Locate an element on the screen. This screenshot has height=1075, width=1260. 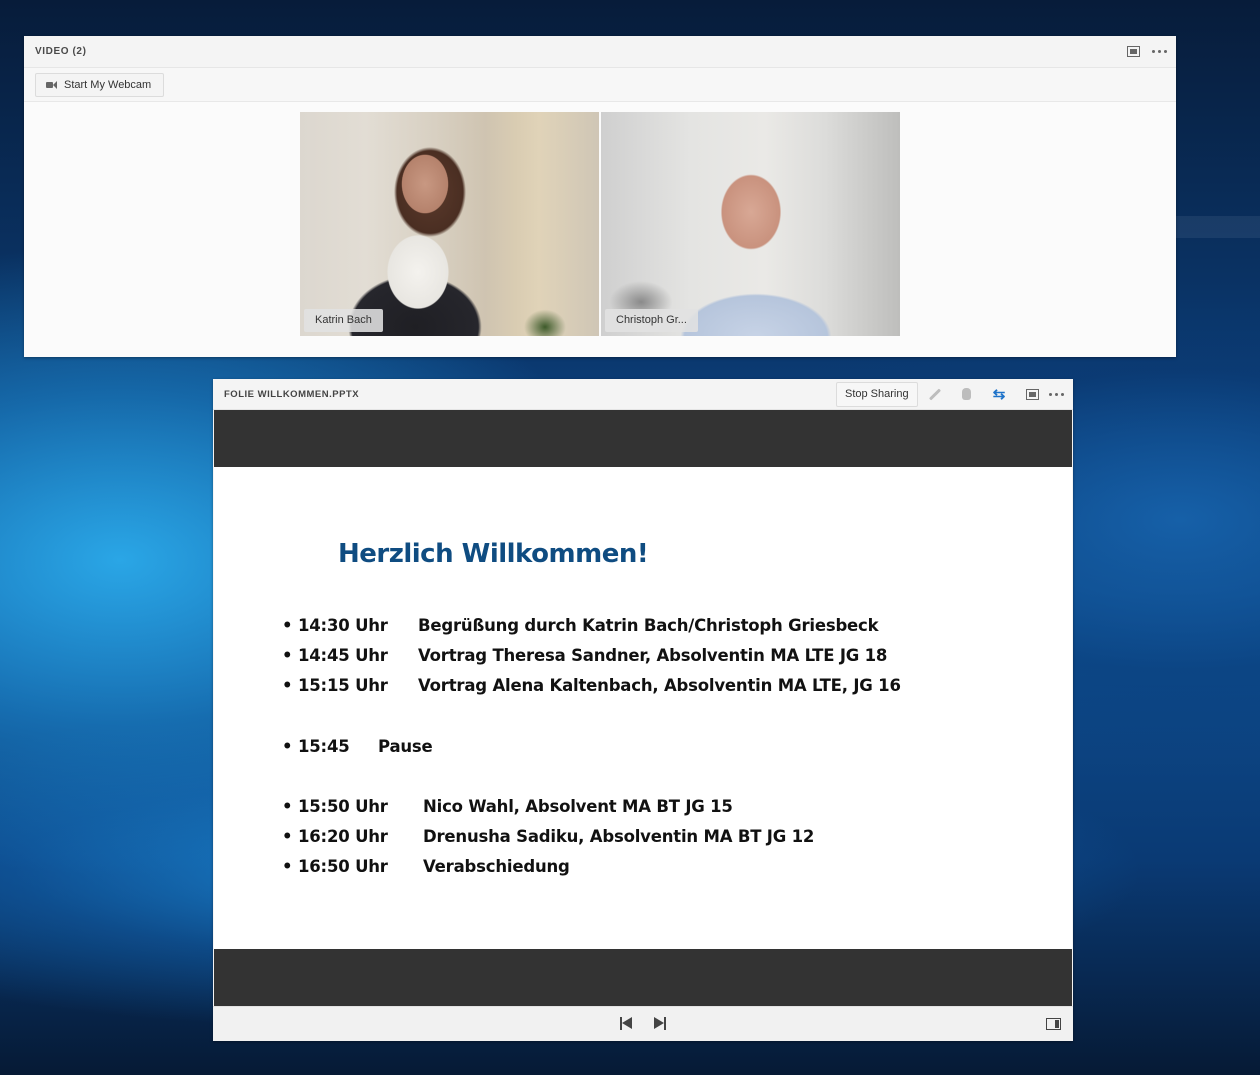
slide-navigation-bar is located at coordinates (643, 1023).